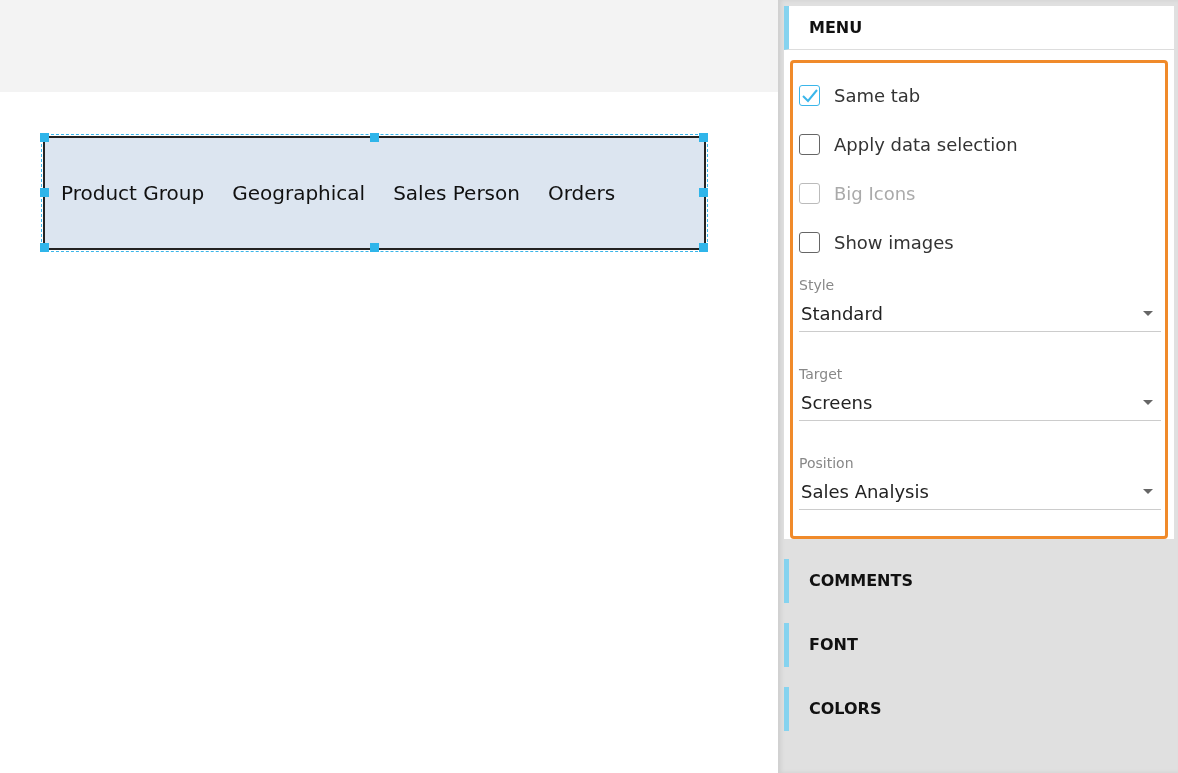 This screenshot has height=773, width=1178. Describe the element at coordinates (979, 645) in the screenshot. I see `section-header: FONT` at that location.